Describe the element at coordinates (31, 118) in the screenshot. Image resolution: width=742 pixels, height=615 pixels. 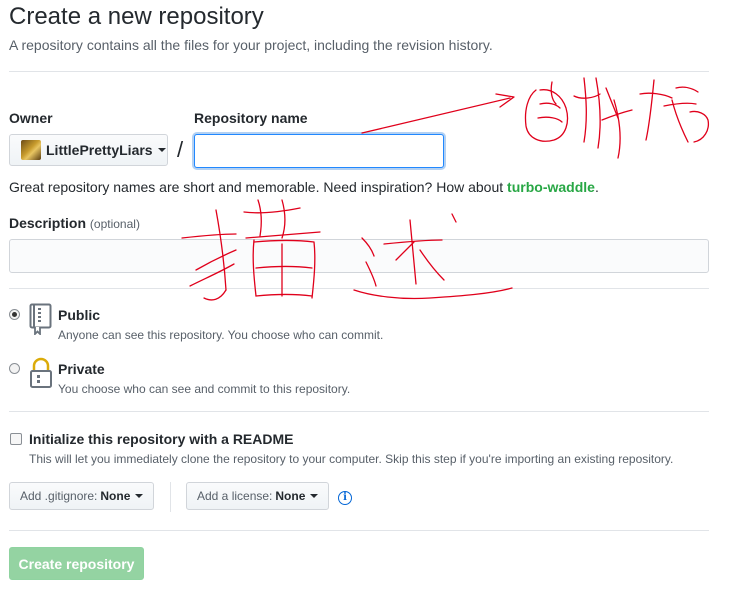
I see `owner-label: Owner` at that location.